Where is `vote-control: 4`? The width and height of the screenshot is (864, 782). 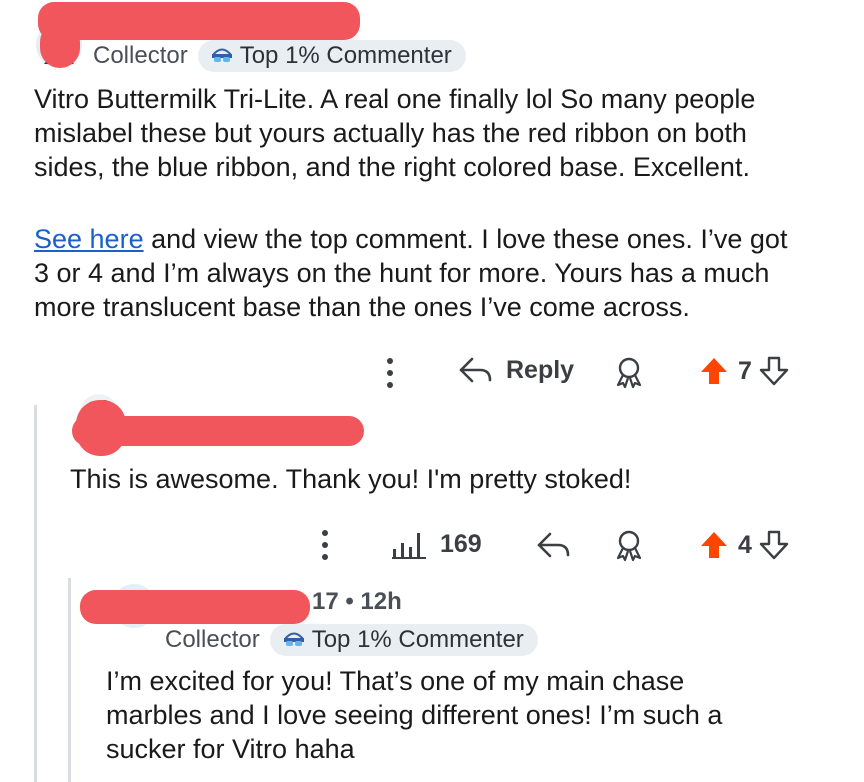
vote-control: 4 is located at coordinates (744, 545).